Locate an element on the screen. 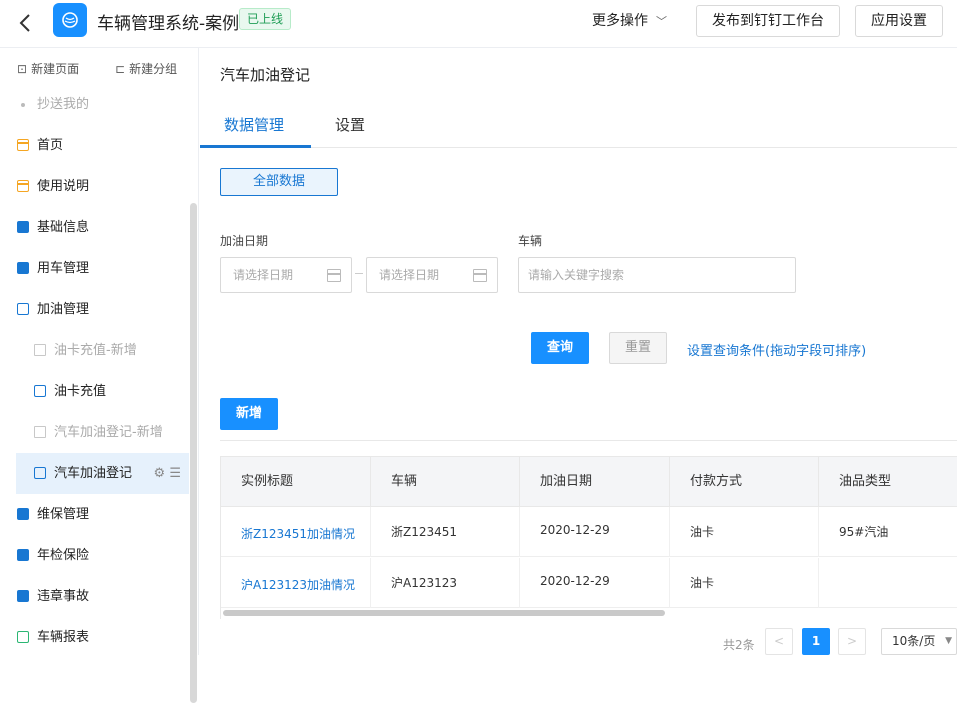 The width and height of the screenshot is (957, 703). new-page-icon: ⊡ is located at coordinates (22, 69).